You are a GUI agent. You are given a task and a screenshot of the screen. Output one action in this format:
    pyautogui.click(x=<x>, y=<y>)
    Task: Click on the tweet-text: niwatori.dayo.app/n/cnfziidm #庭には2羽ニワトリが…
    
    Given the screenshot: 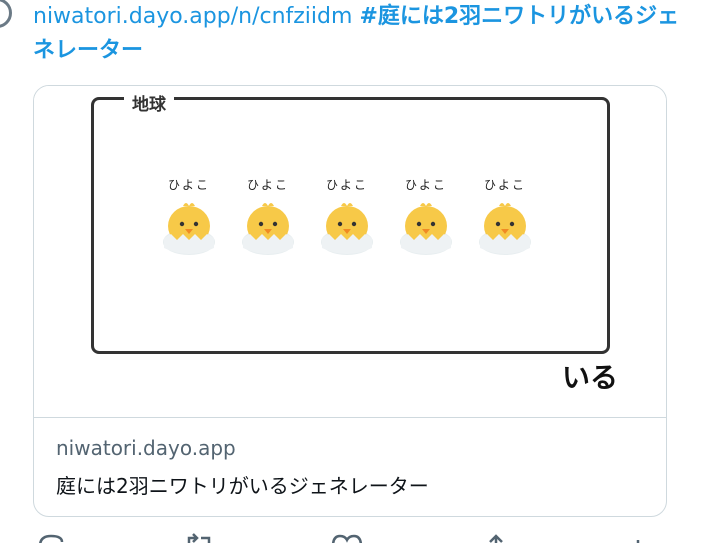 What is the action you would take?
    pyautogui.click(x=358, y=34)
    